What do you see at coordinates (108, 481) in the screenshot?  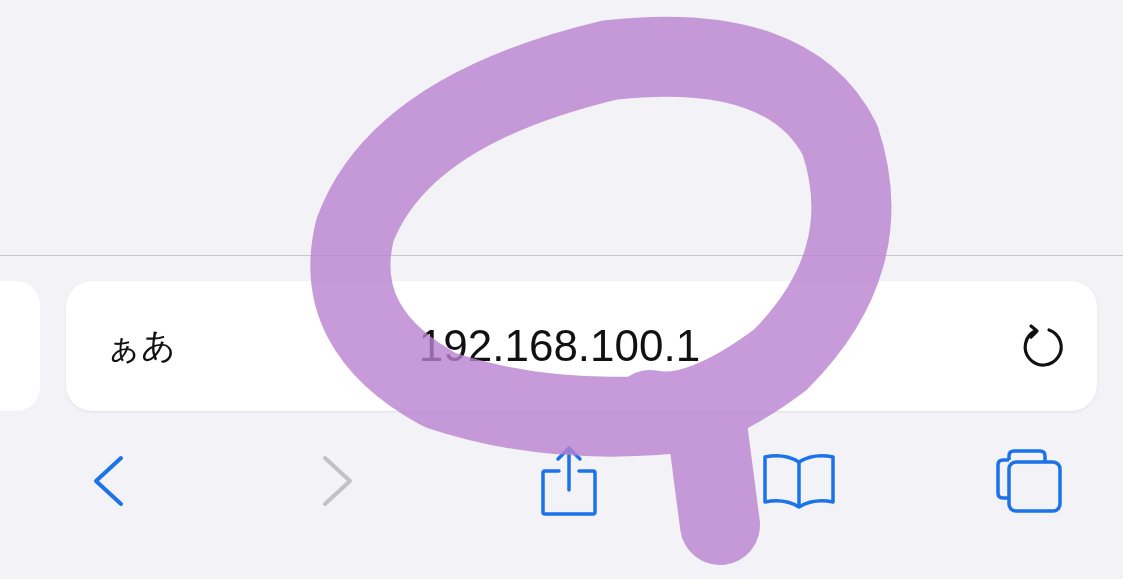 I see `back-icon` at bounding box center [108, 481].